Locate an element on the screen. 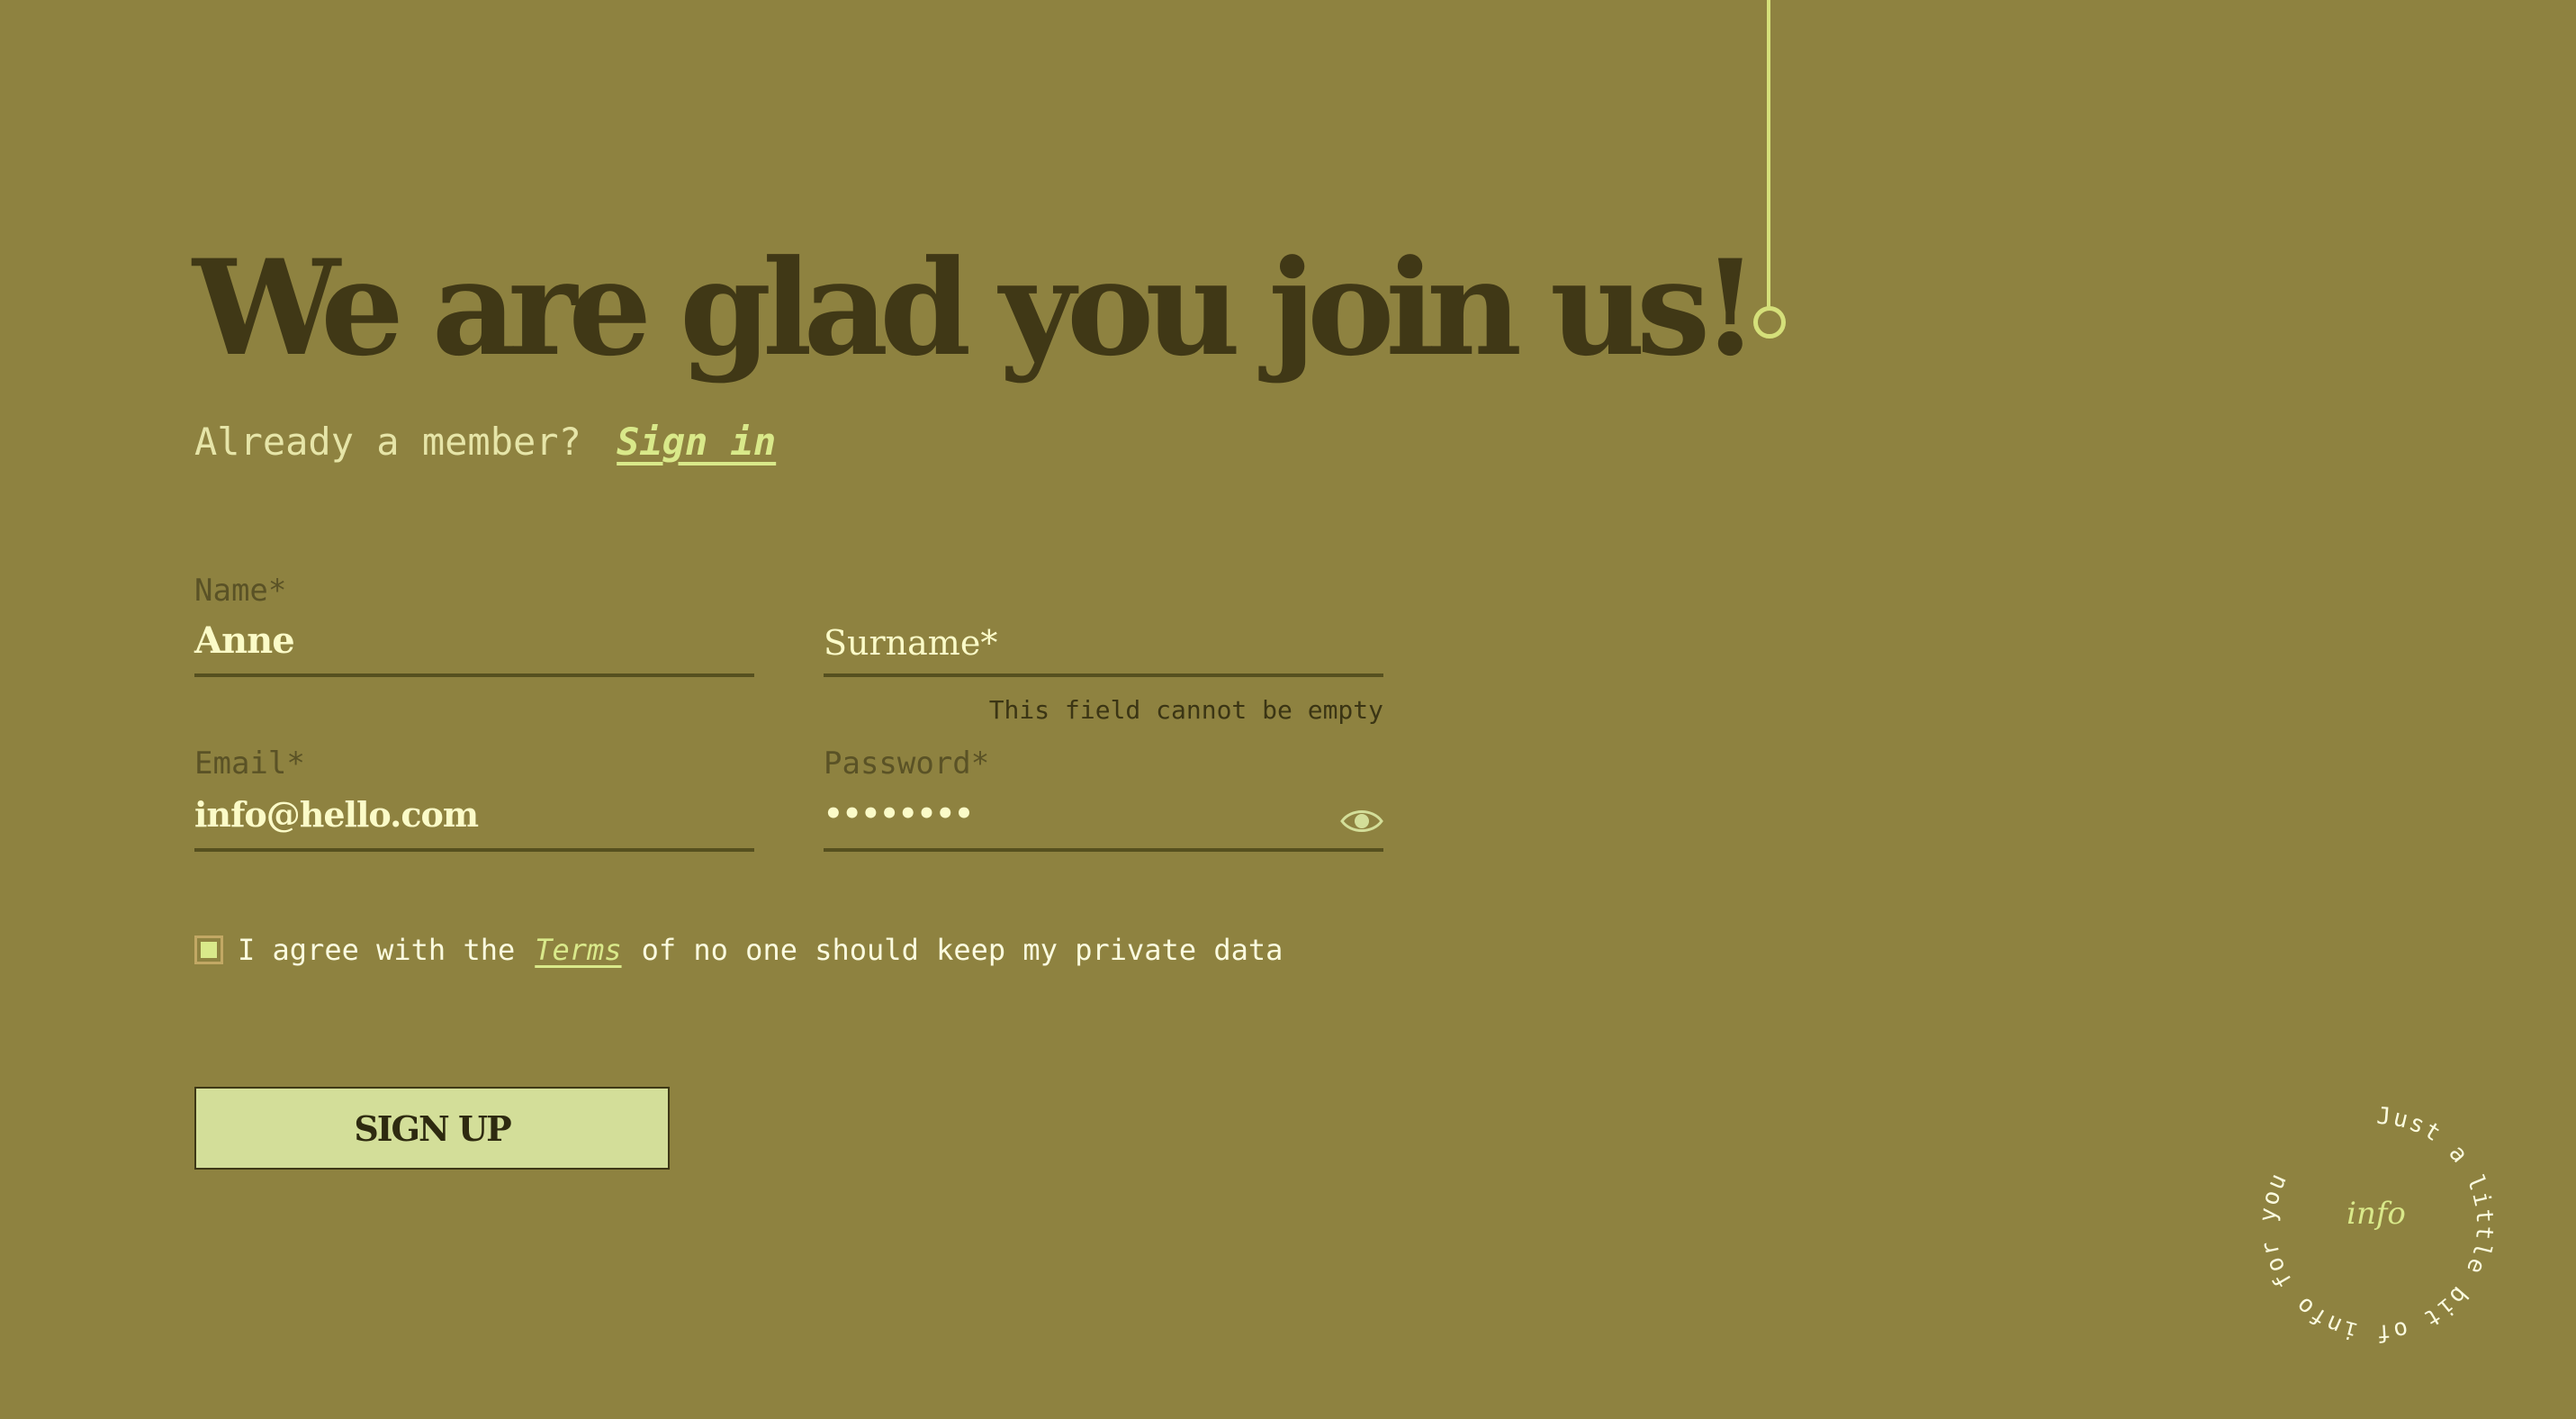 Image resolution: width=2576 pixels, height=1419 pixels. name-label: Name* is located at coordinates (240, 591).